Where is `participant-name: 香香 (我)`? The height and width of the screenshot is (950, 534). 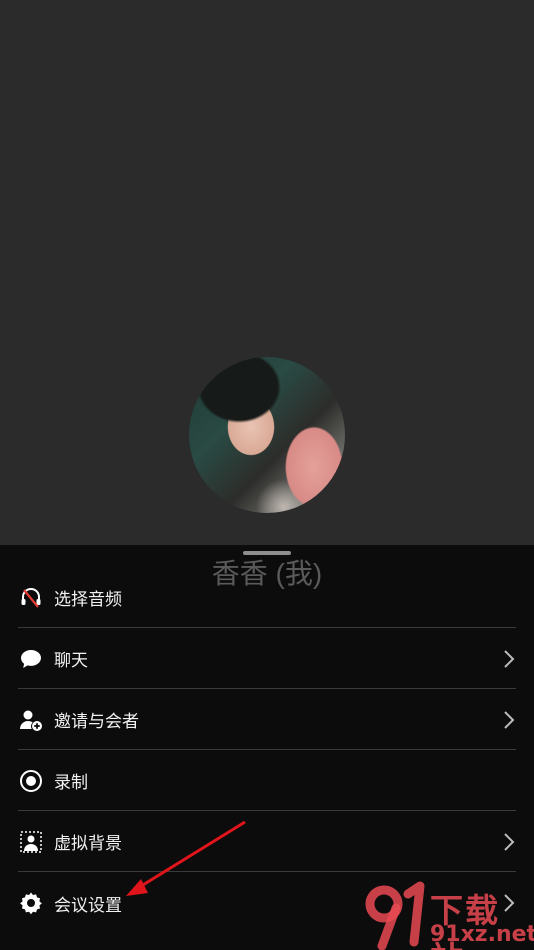
participant-name: 香香 (我) is located at coordinates (267, 573).